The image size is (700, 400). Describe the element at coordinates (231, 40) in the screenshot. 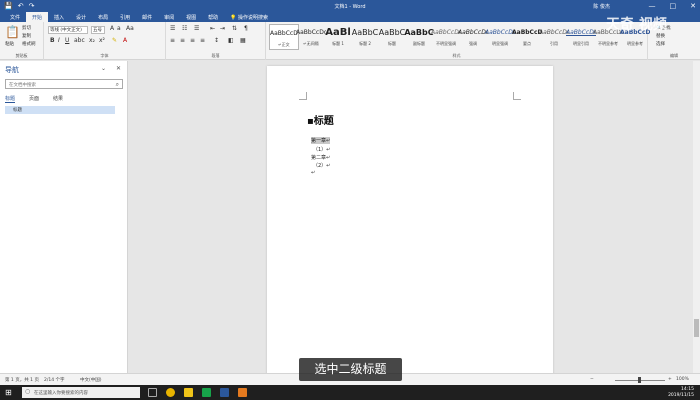

I see `shading-icon: ◧` at that location.